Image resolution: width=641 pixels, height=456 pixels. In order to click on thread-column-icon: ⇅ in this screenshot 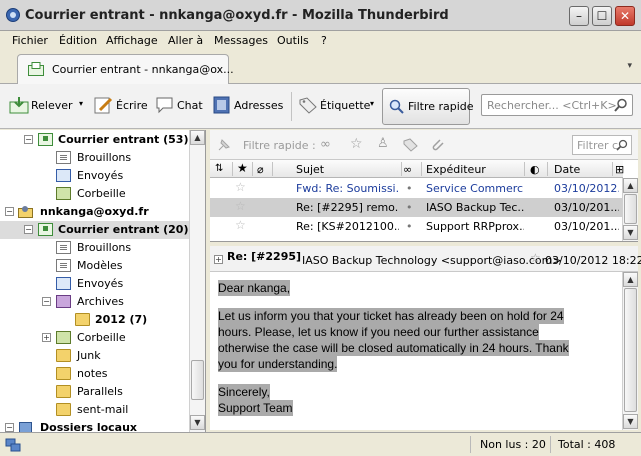, I will do `click(219, 168)`.